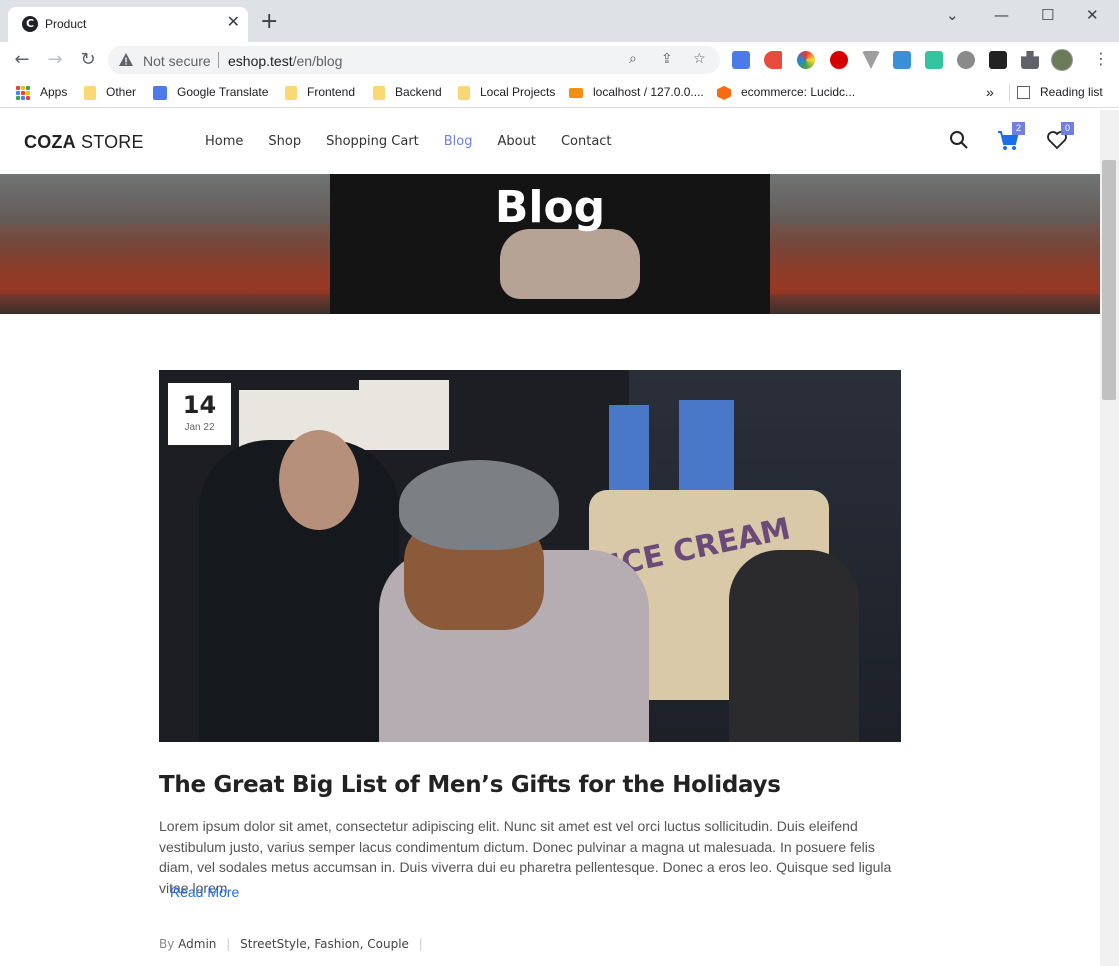 Image resolution: width=1119 pixels, height=966 pixels. Describe the element at coordinates (177, 61) in the screenshot. I see `not-secure-label: Not secure` at that location.